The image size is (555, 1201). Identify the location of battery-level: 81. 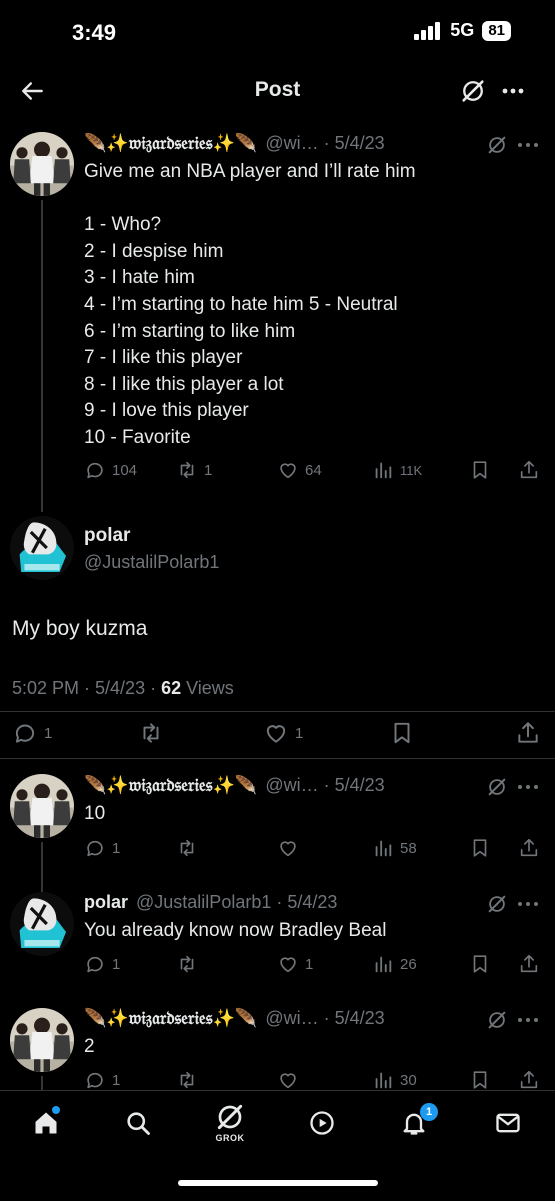
(496, 30).